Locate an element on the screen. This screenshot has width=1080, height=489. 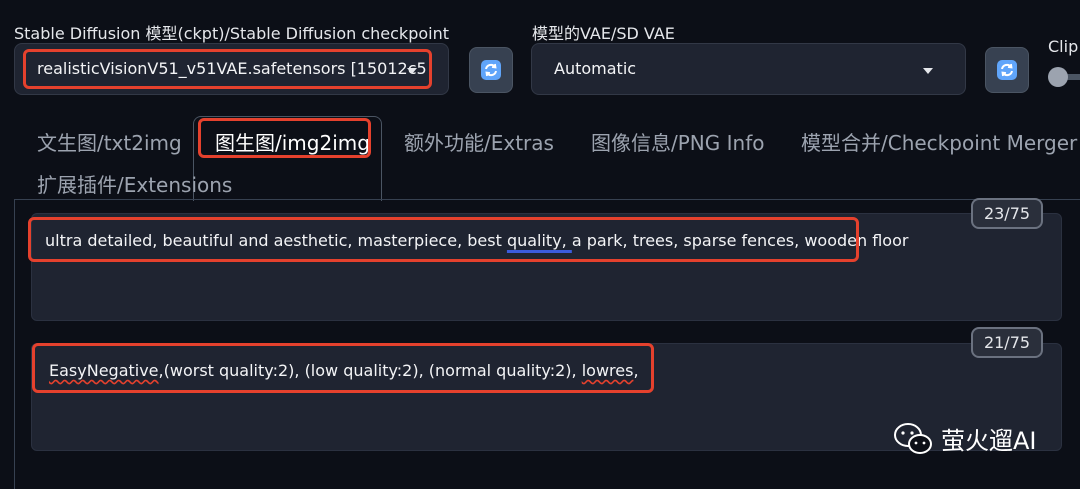
vae-refresh-button is located at coordinates (1007, 70).